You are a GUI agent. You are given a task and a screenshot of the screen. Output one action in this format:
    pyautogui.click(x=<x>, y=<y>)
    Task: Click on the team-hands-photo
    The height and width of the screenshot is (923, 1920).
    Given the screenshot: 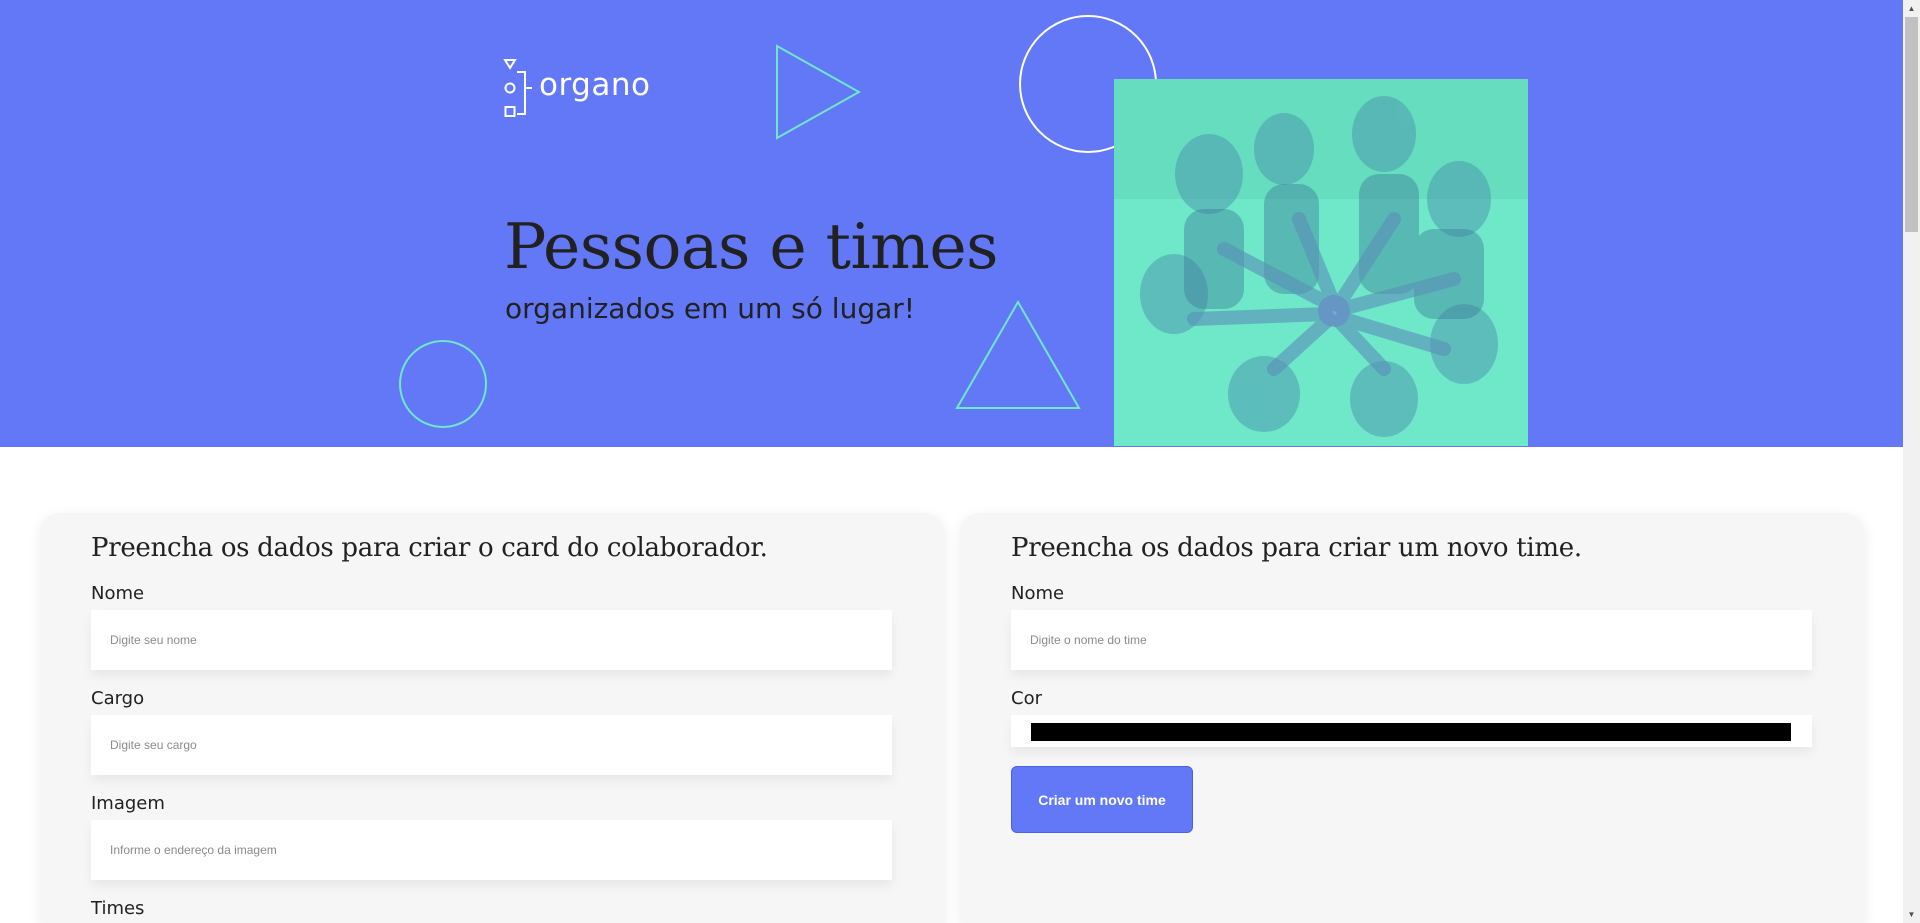 What is the action you would take?
    pyautogui.click(x=1321, y=262)
    